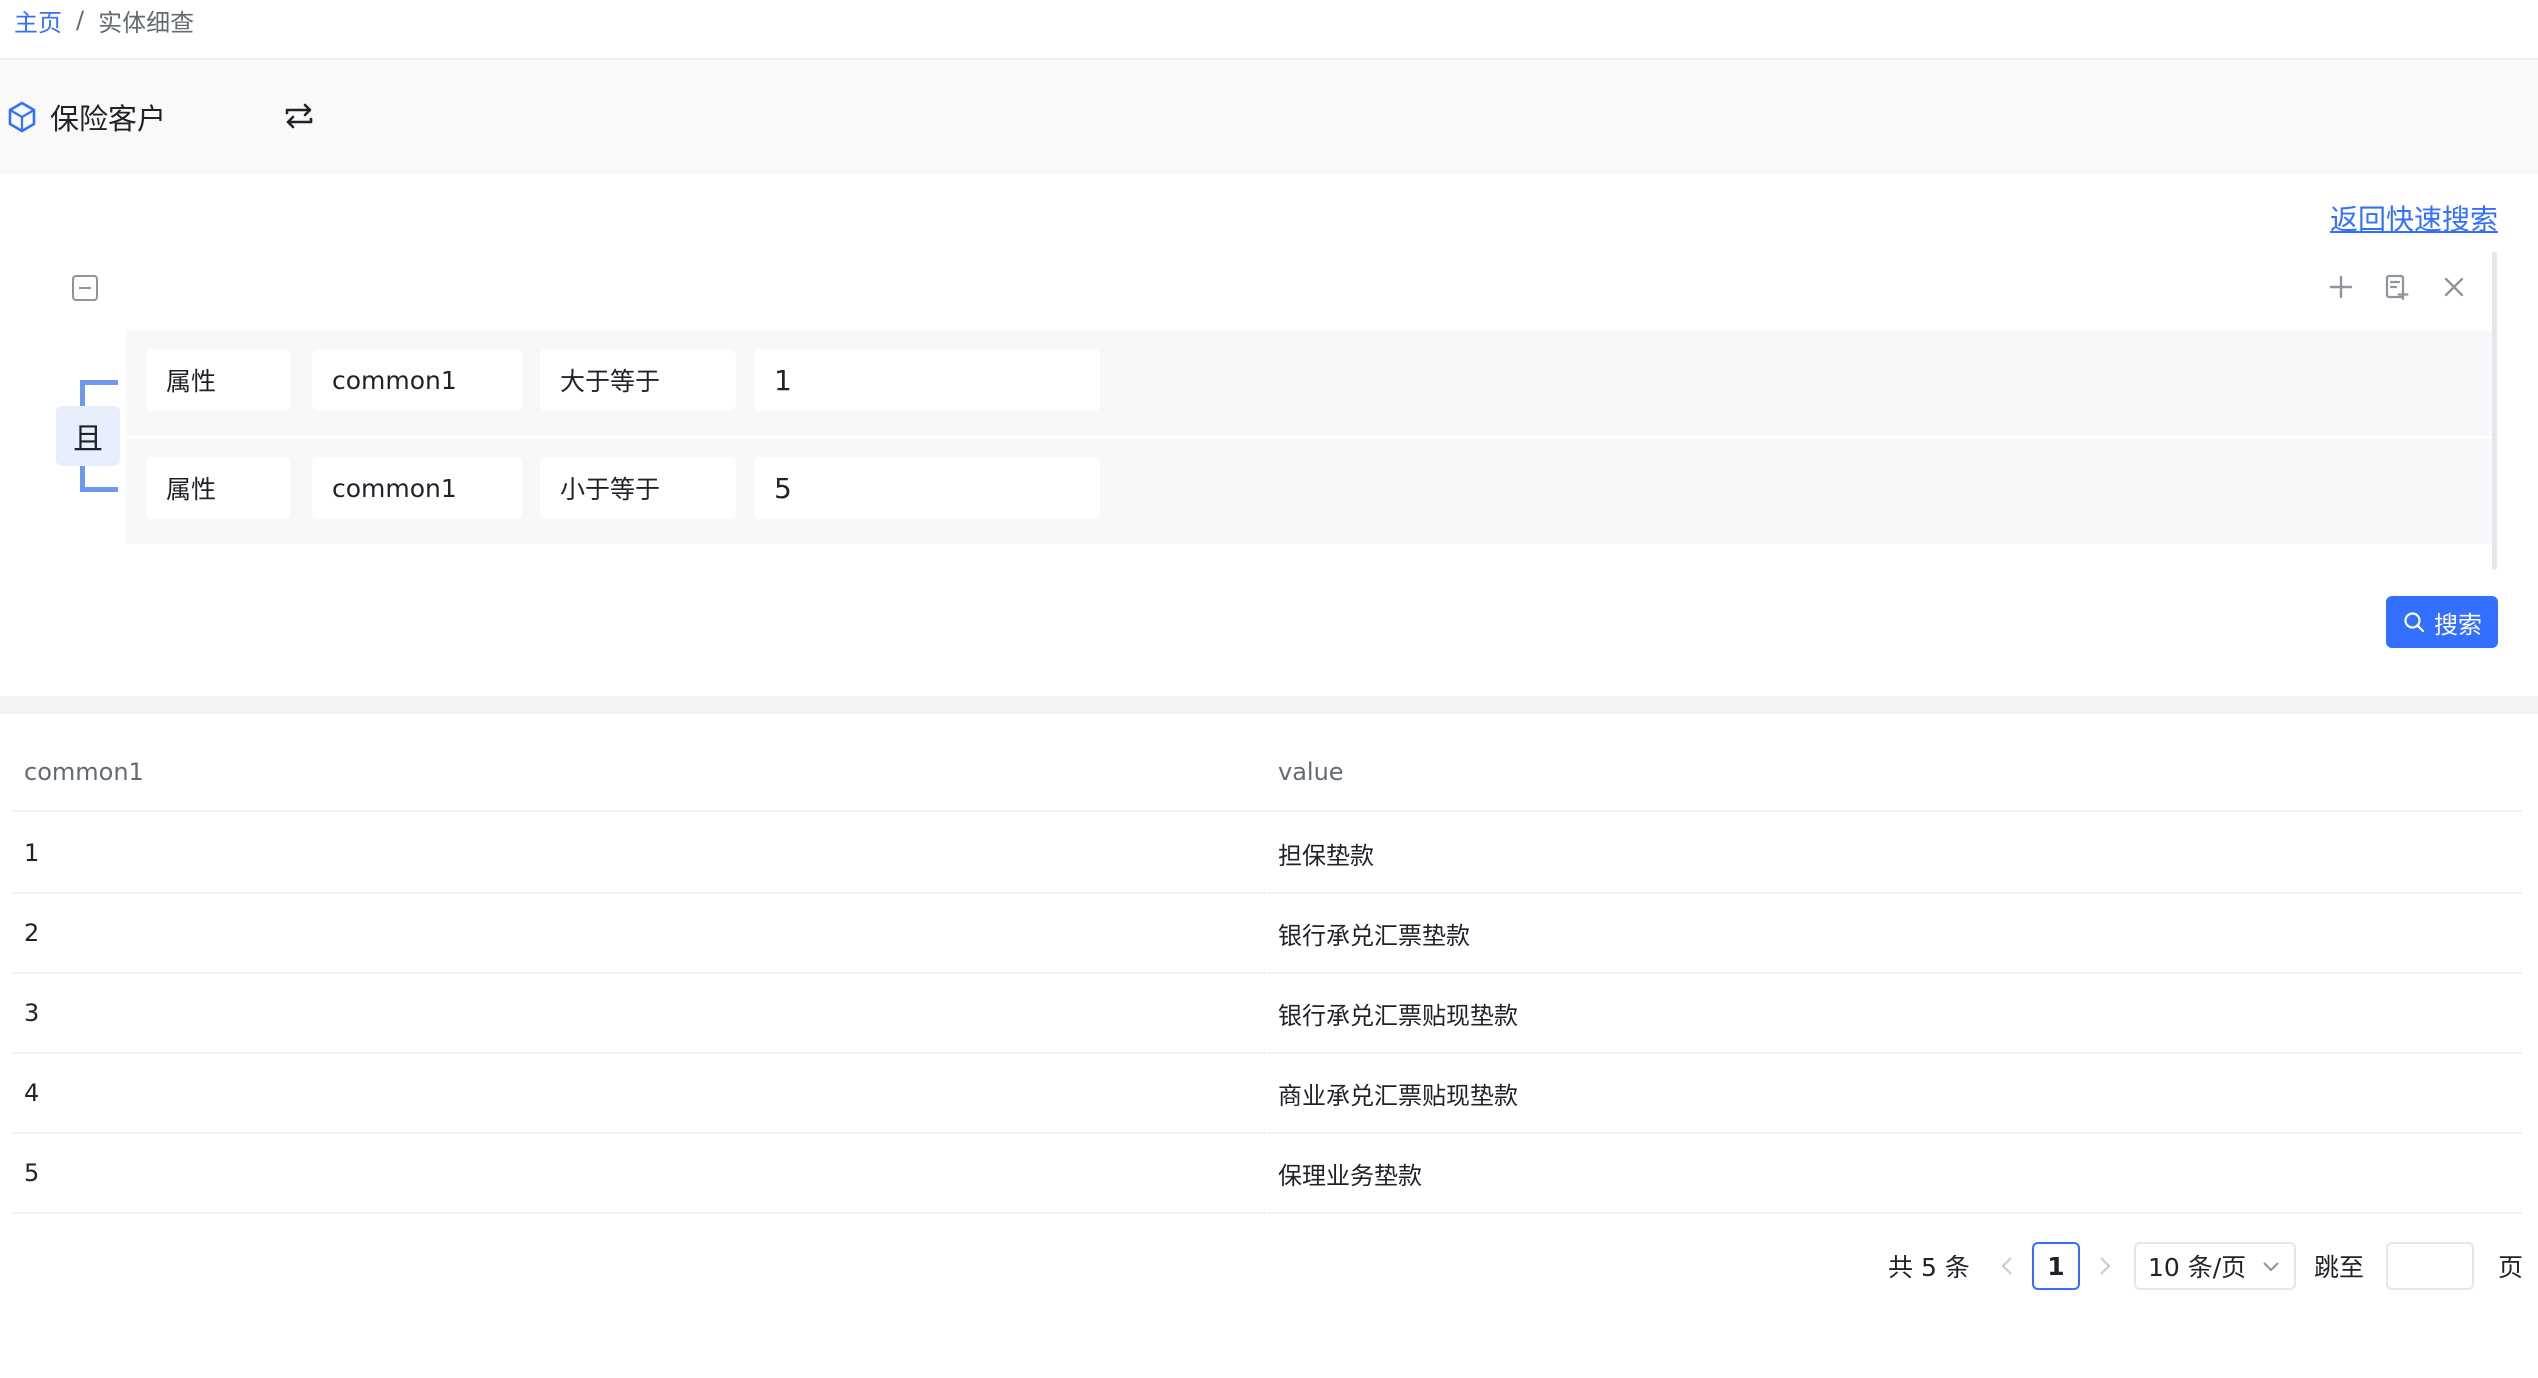 The image size is (2538, 1378). I want to click on condition-value-input: 1, so click(927, 380).